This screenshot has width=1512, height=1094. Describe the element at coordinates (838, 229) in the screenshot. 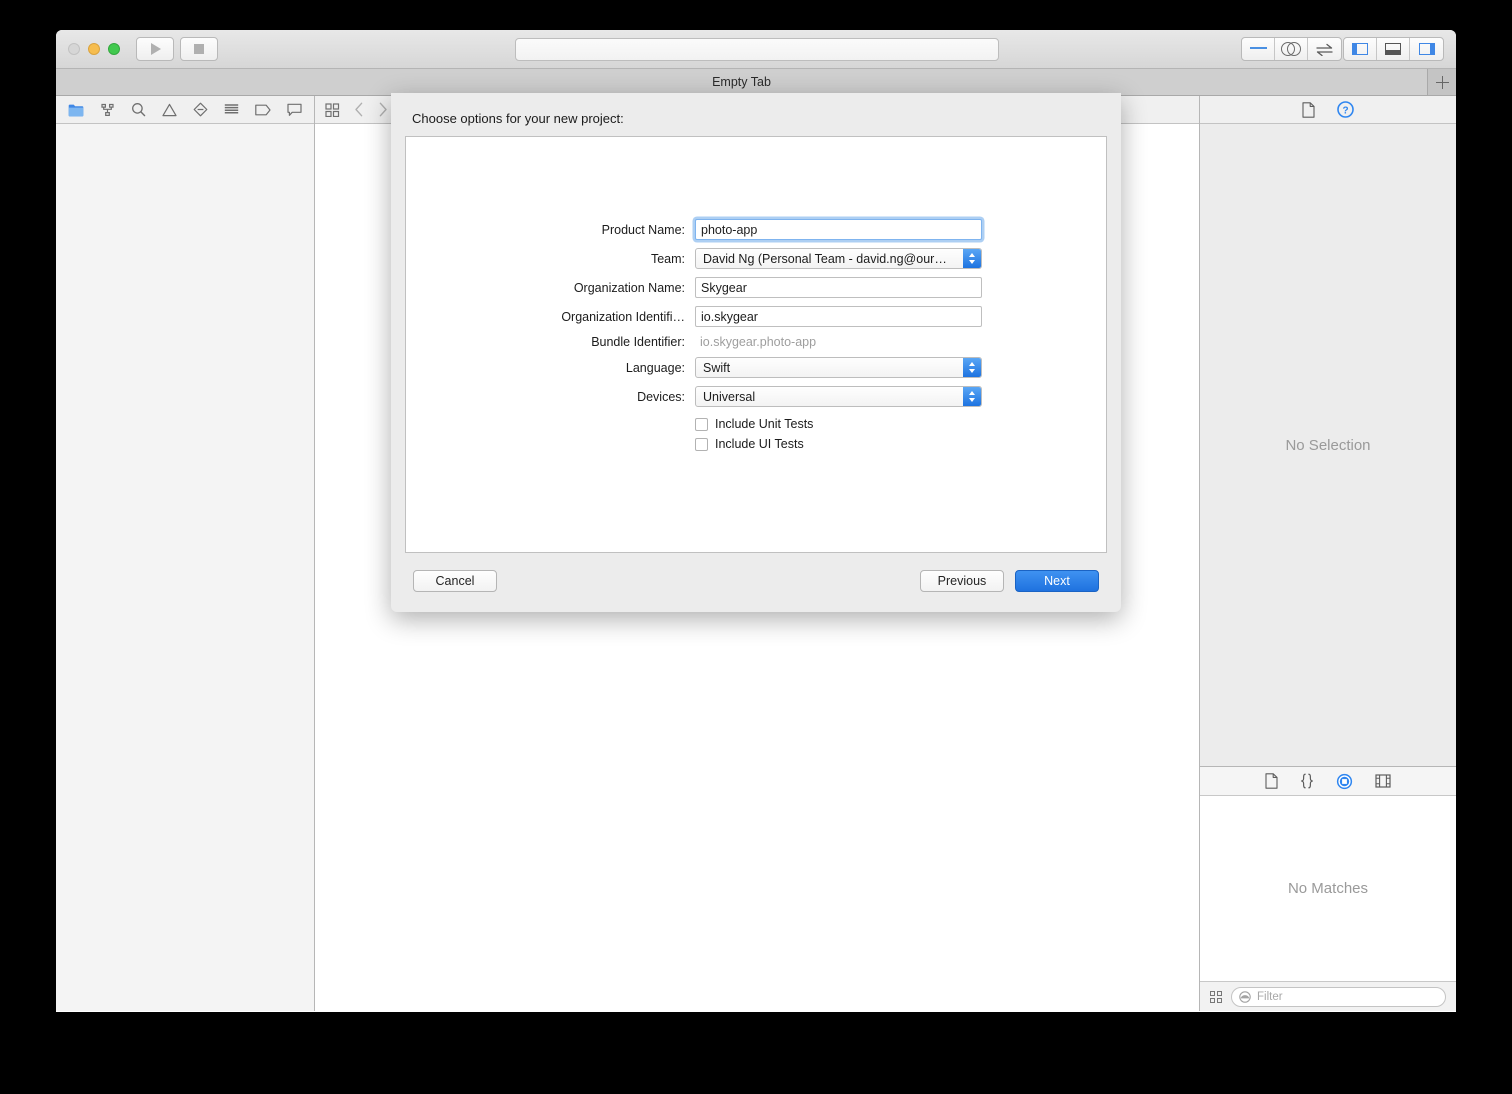

I see `product-name-input: photo-app` at that location.